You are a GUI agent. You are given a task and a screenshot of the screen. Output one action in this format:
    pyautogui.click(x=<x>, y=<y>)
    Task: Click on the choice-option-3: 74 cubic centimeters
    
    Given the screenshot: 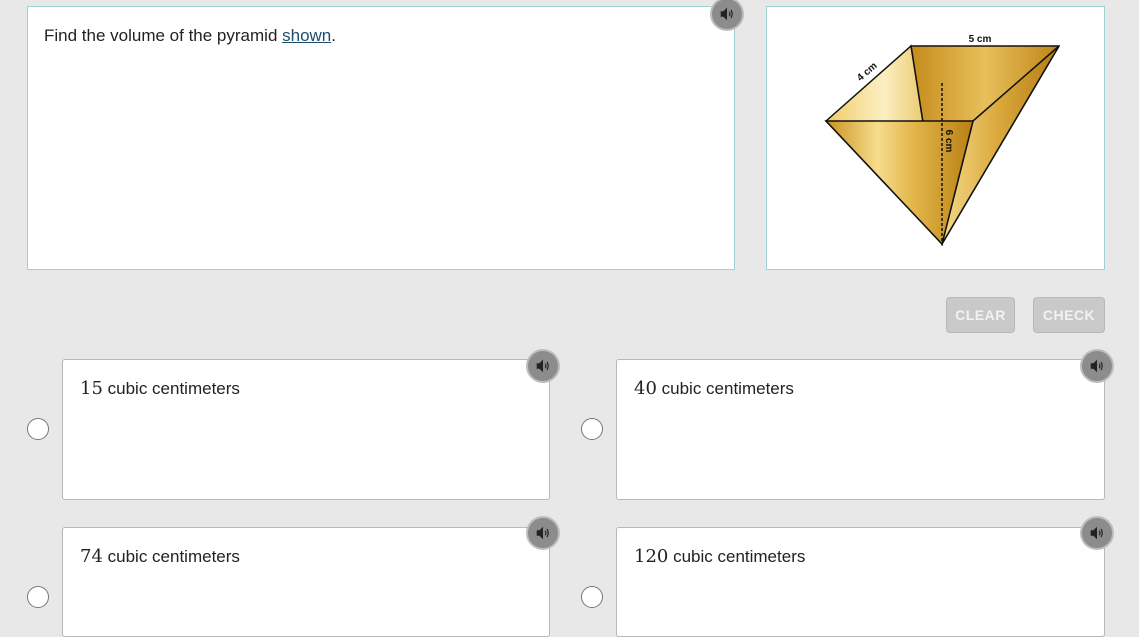 What is the action you would take?
    pyautogui.click(x=306, y=582)
    